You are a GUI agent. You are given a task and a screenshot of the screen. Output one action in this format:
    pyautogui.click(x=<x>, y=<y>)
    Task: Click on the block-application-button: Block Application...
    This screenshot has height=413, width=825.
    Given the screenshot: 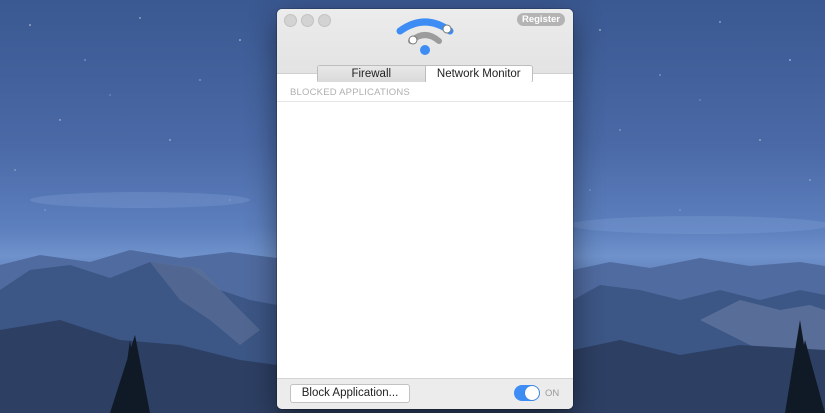 What is the action you would take?
    pyautogui.click(x=350, y=393)
    